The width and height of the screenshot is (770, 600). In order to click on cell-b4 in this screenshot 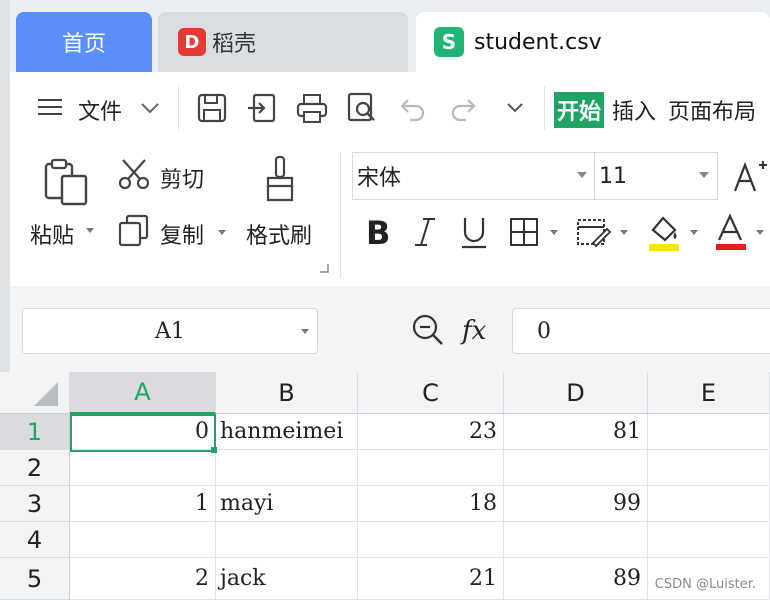, I will do `click(287, 540)`.